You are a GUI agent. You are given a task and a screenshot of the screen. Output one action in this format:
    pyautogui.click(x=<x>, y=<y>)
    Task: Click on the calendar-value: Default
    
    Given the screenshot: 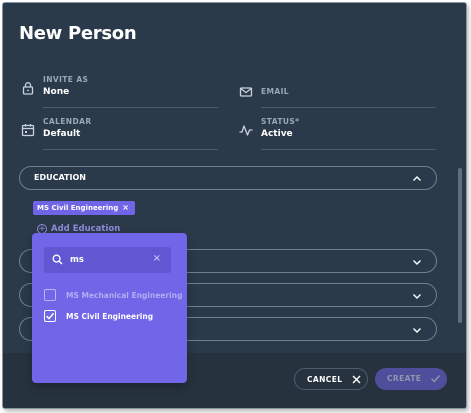 What is the action you would take?
    pyautogui.click(x=62, y=134)
    